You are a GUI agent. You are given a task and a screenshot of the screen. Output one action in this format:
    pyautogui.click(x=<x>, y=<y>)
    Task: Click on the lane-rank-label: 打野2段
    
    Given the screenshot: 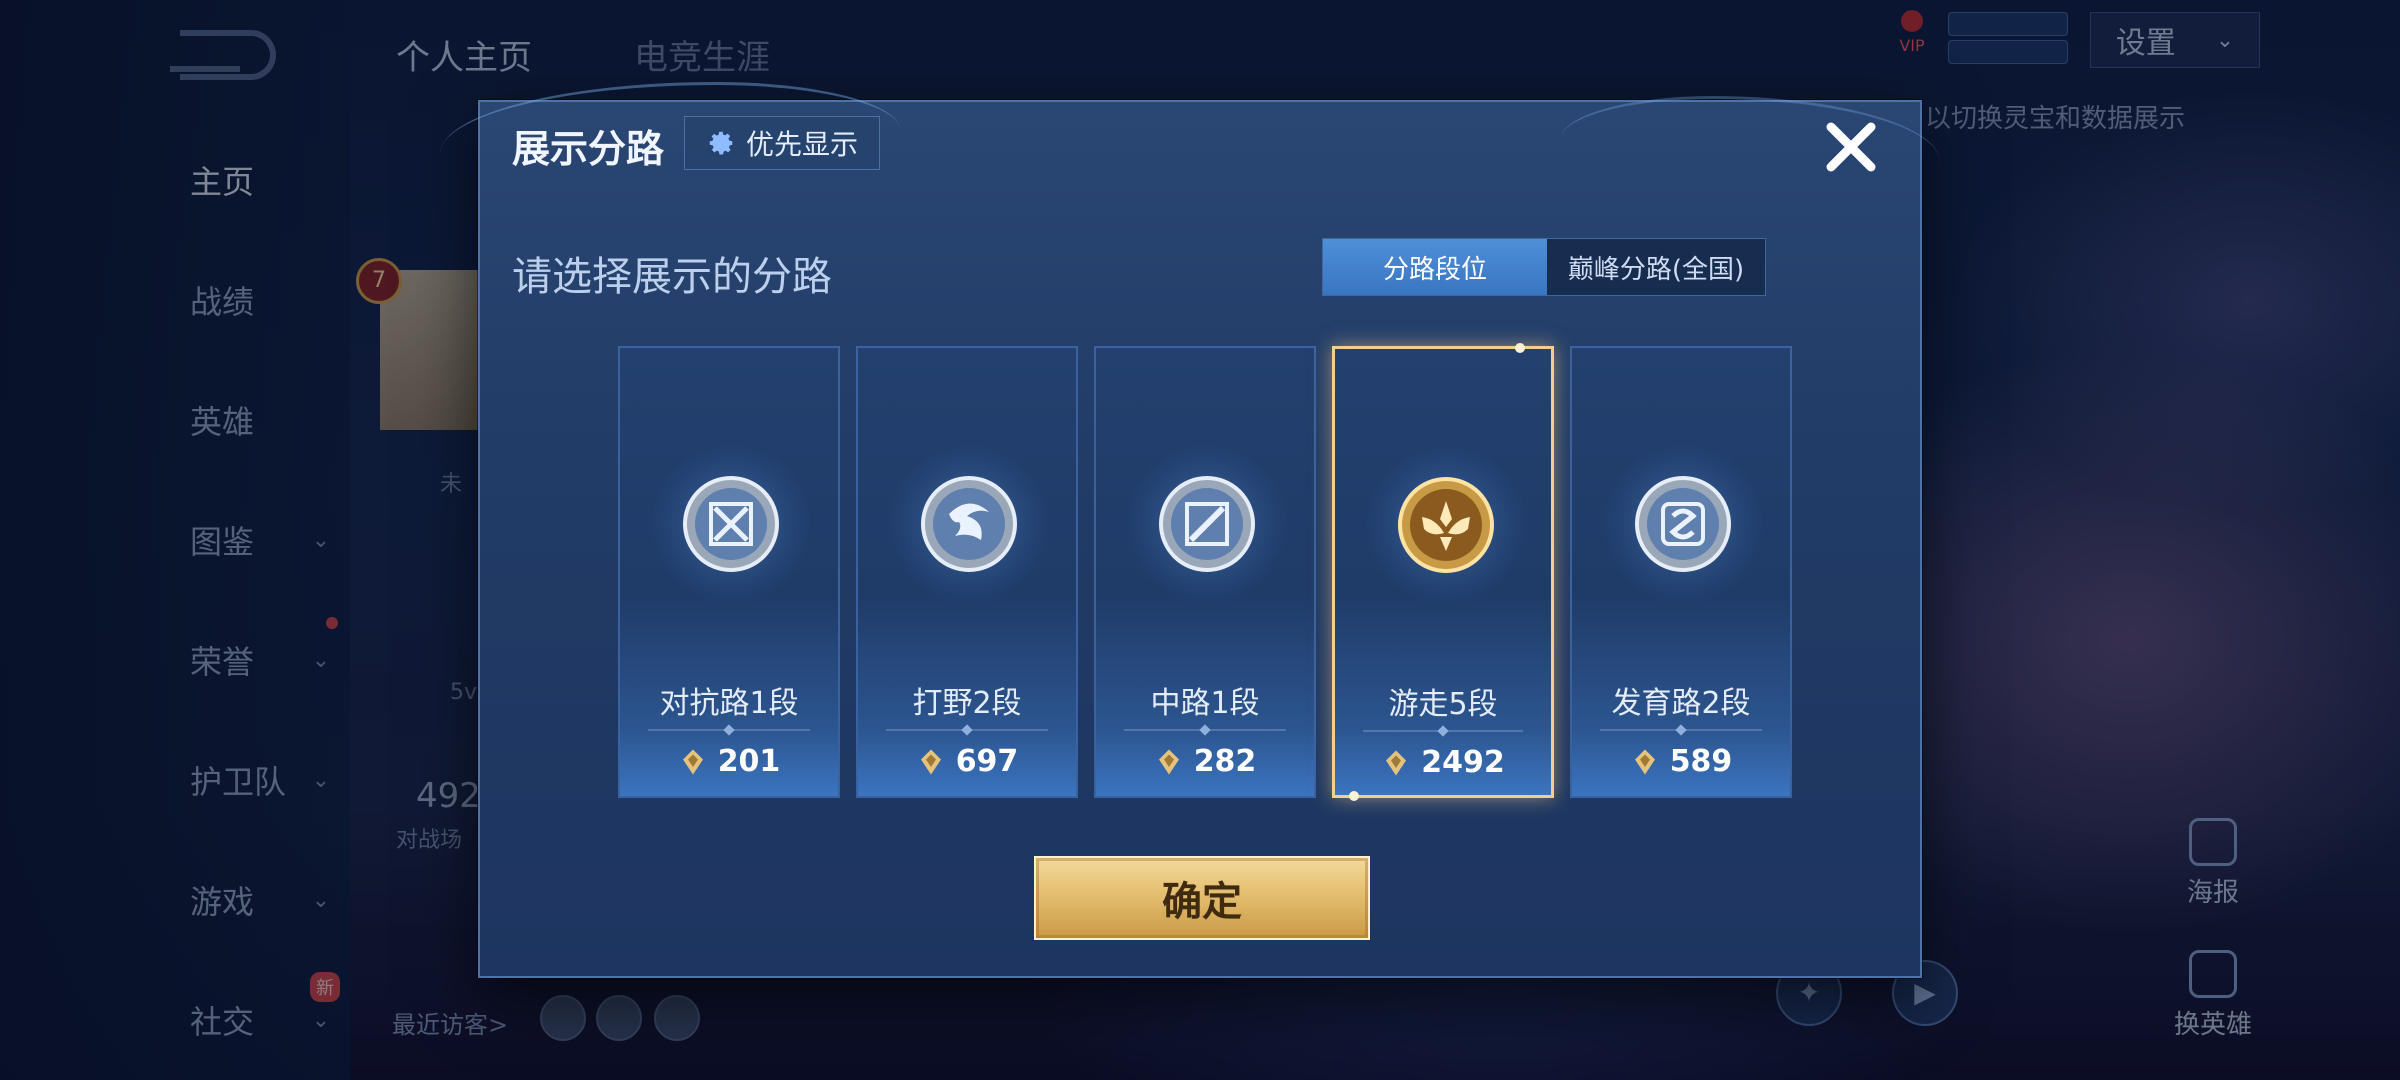 What is the action you would take?
    pyautogui.click(x=967, y=703)
    